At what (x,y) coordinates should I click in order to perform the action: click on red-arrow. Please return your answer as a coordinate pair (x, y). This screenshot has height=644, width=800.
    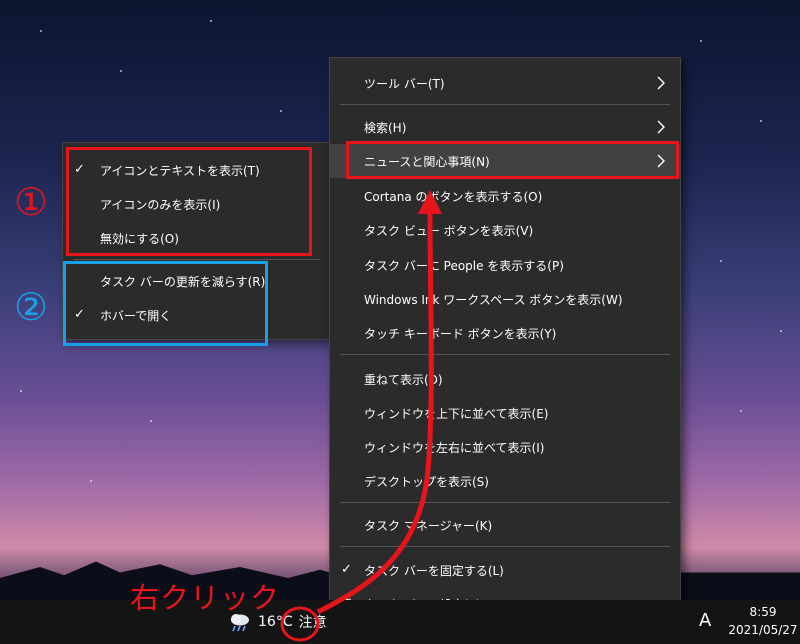
    Looking at the image, I should click on (375, 412).